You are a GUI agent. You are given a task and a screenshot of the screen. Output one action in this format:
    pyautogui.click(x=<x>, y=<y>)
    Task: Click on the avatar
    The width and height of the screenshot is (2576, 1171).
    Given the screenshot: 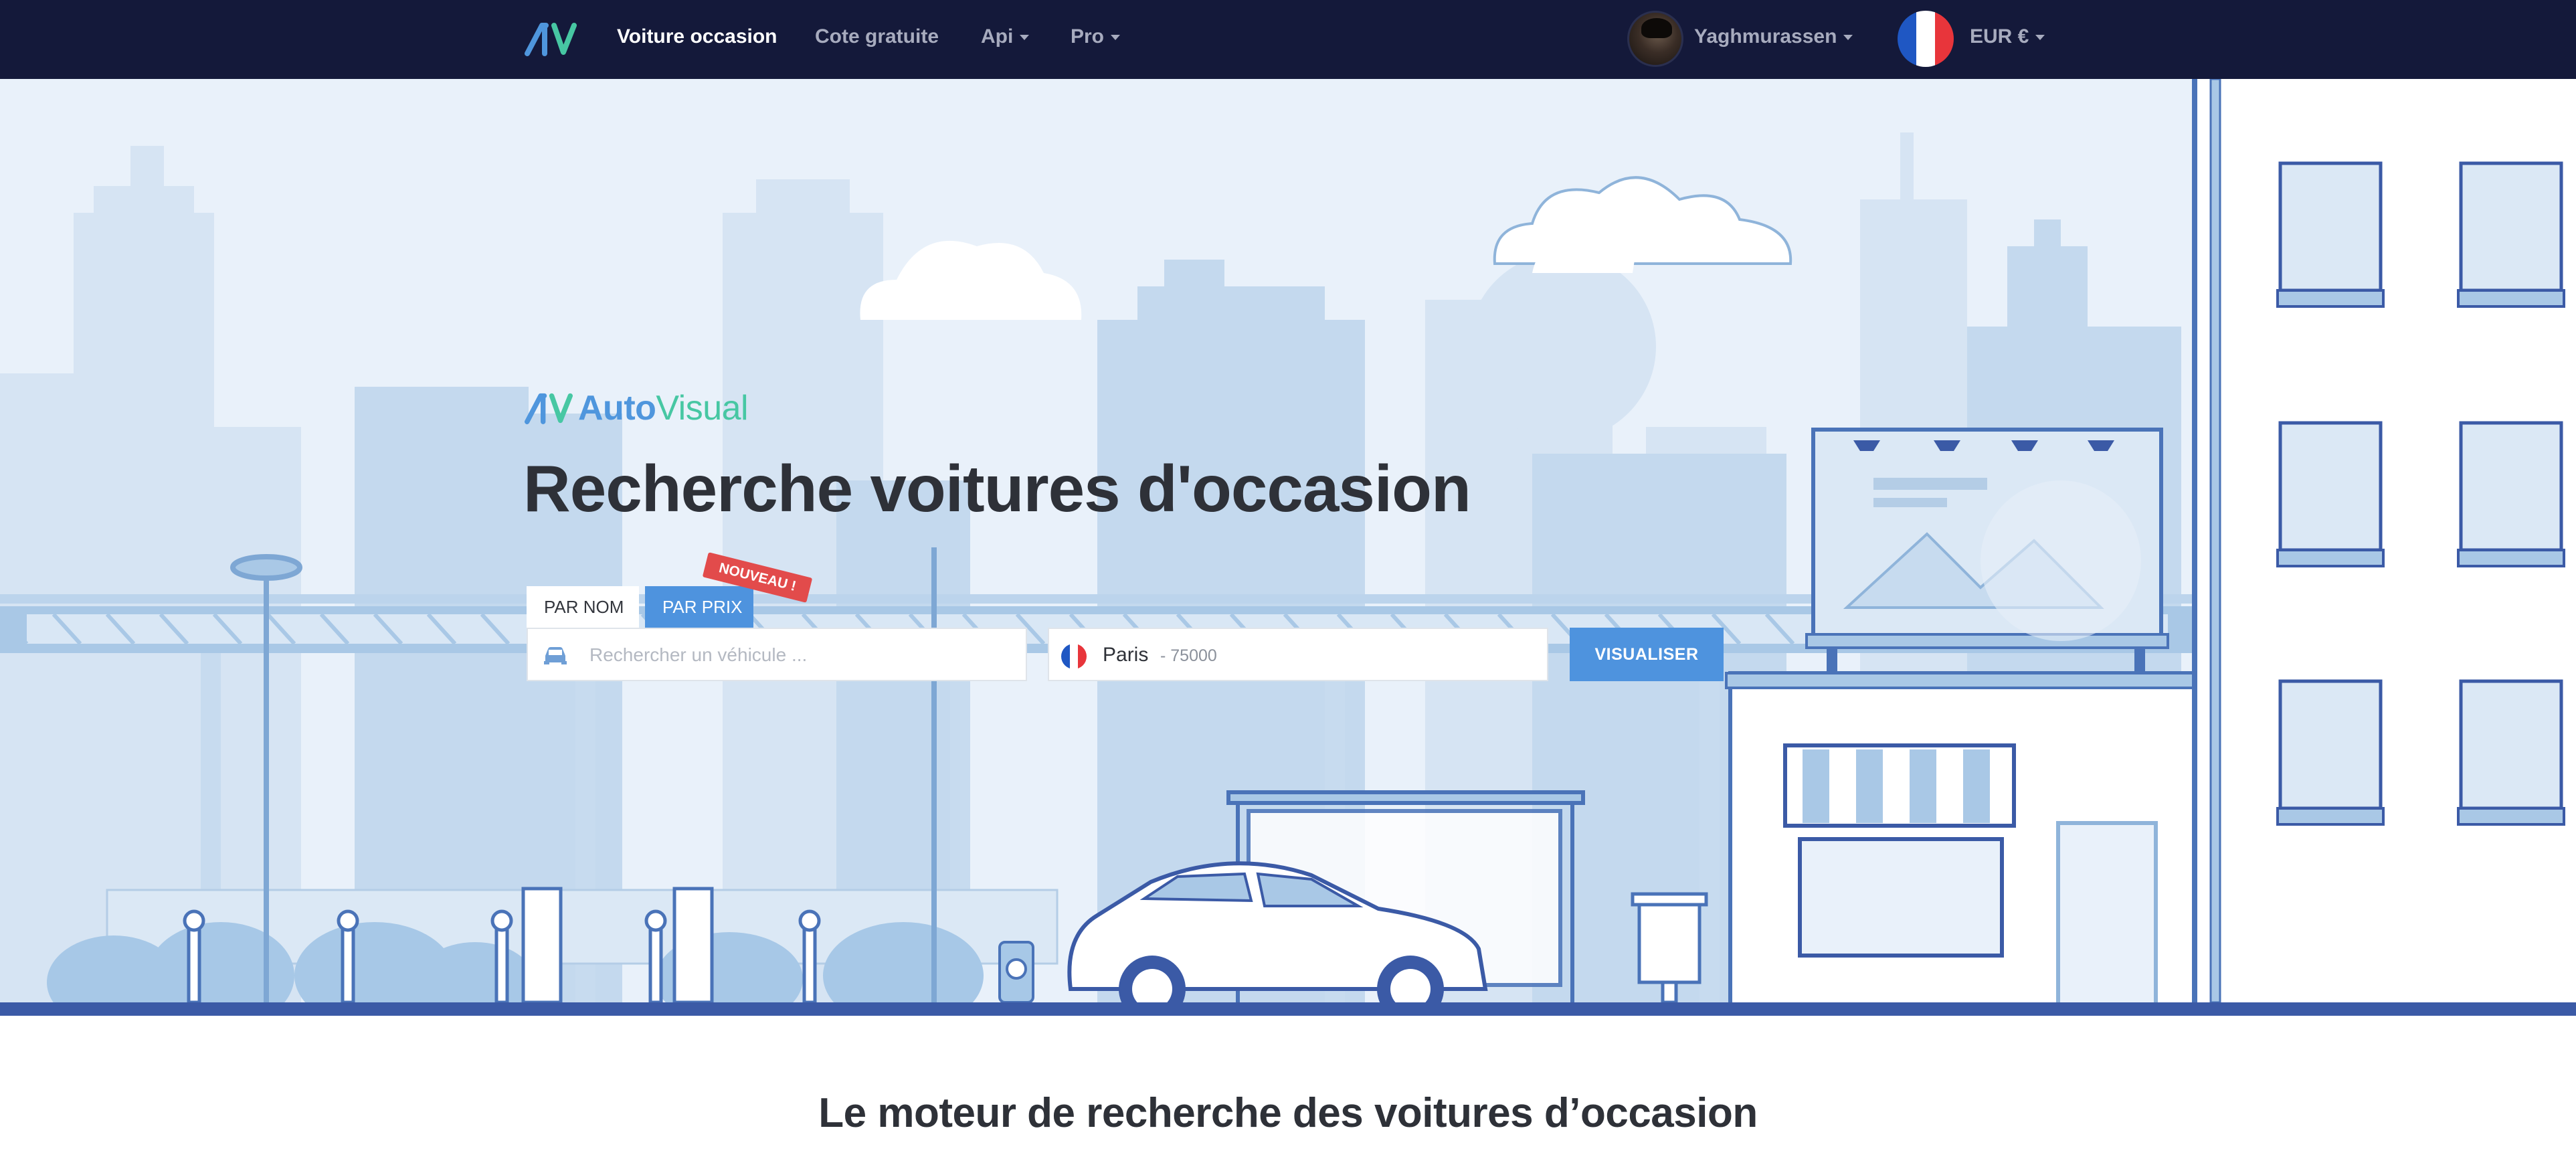 What is the action you would take?
    pyautogui.click(x=1655, y=39)
    